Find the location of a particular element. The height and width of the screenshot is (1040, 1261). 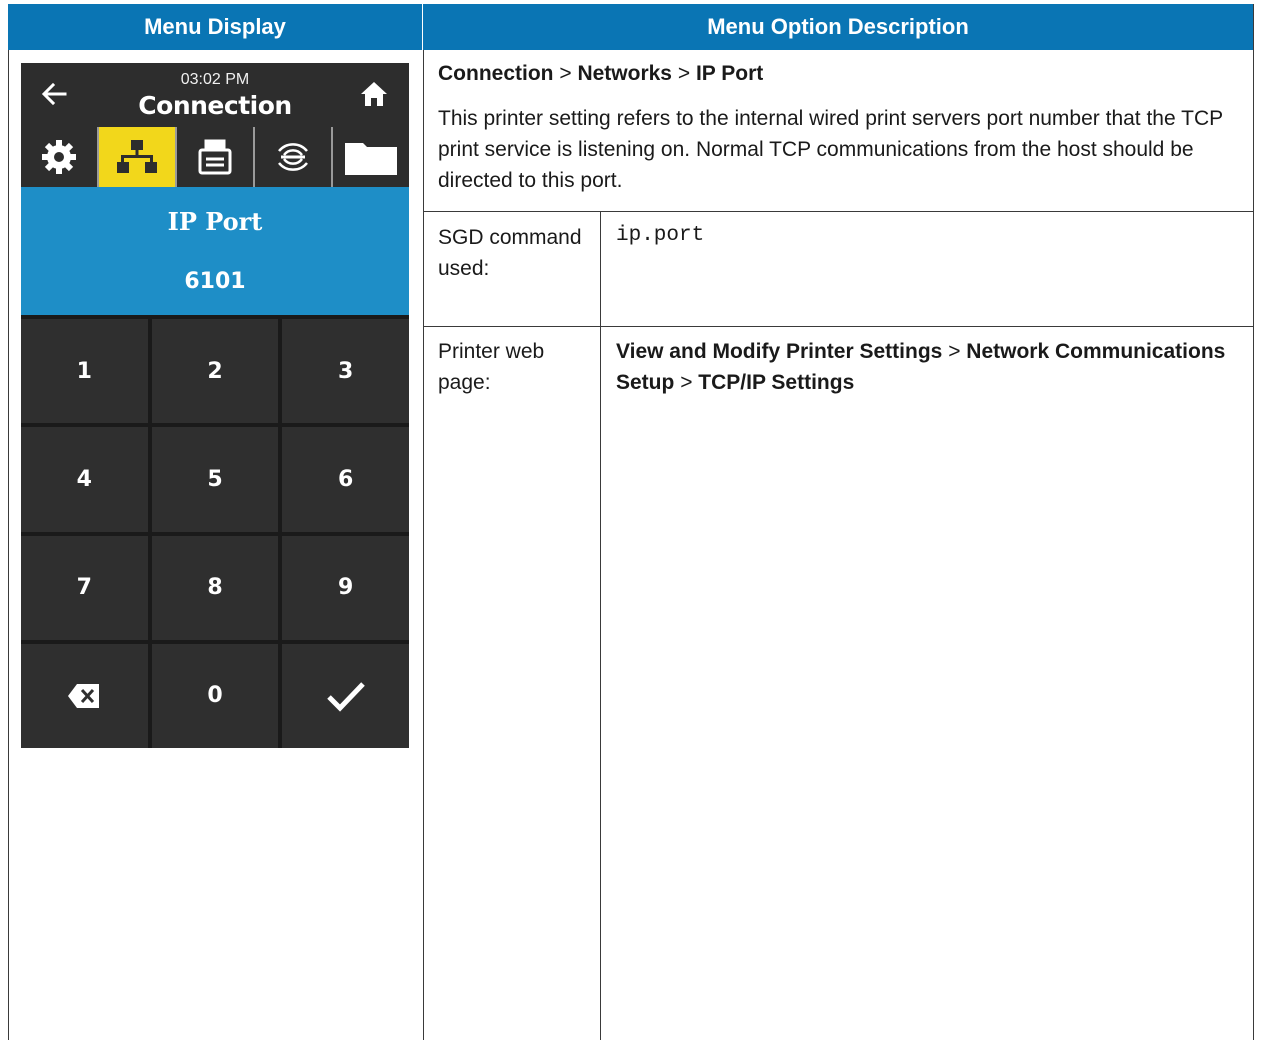

breadcrumb: Connection > Networks > IP Port is located at coordinates (600, 74).